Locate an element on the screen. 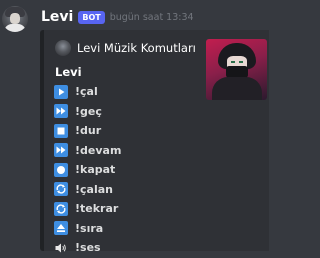  user-avatar is located at coordinates (15, 19).